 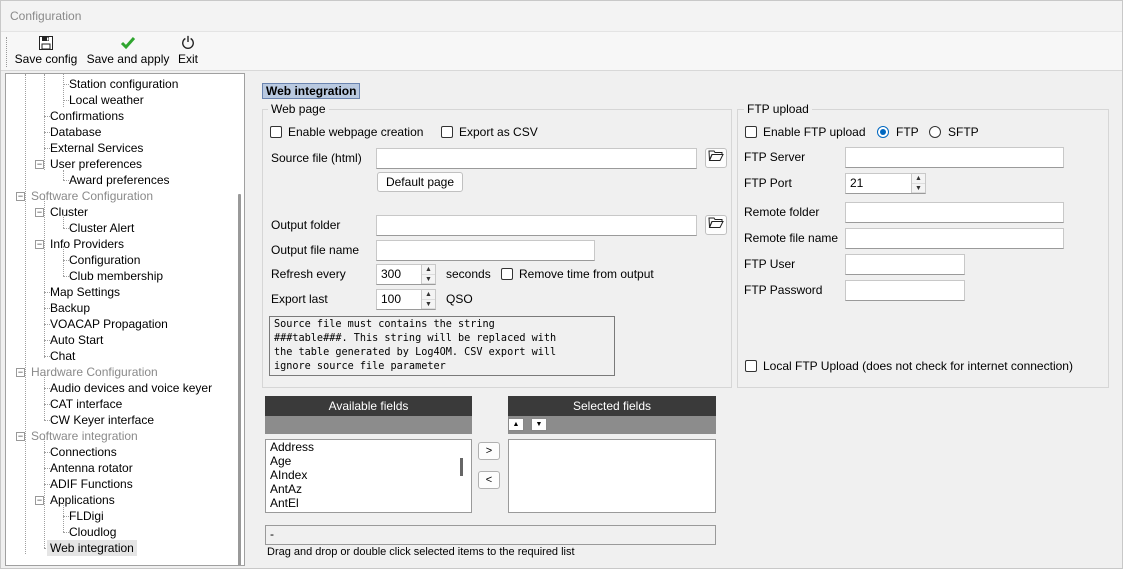 I want to click on tree-item-map-settings: Map Settings, so click(x=85, y=292).